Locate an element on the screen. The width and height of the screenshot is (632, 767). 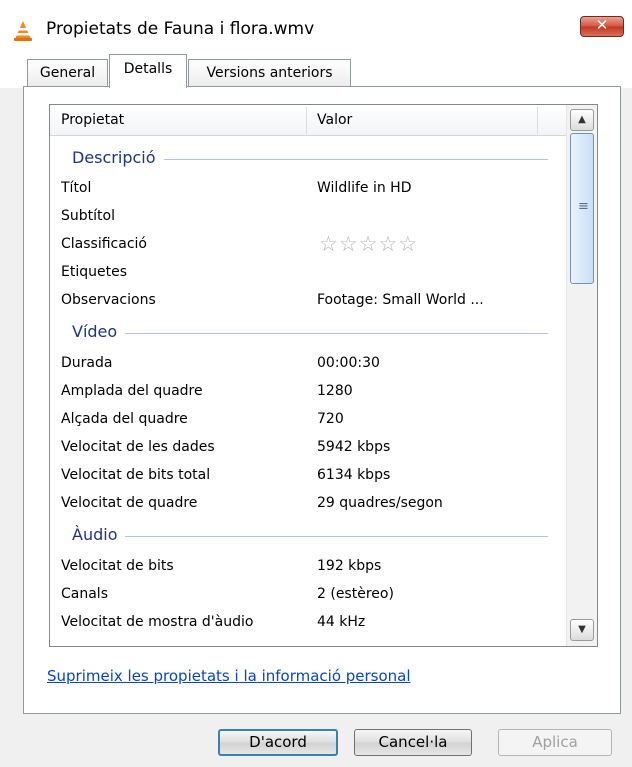
vlc-cone-icon is located at coordinates (23, 31).